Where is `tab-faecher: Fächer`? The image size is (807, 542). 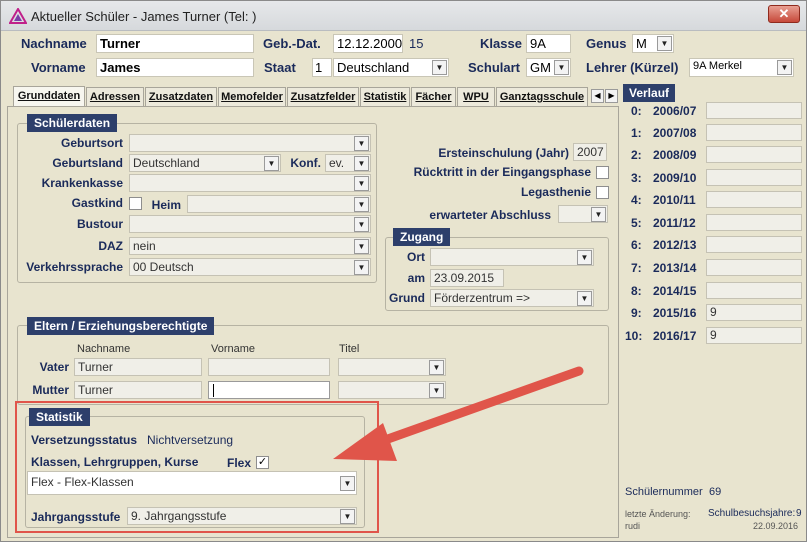 tab-faecher: Fächer is located at coordinates (433, 97).